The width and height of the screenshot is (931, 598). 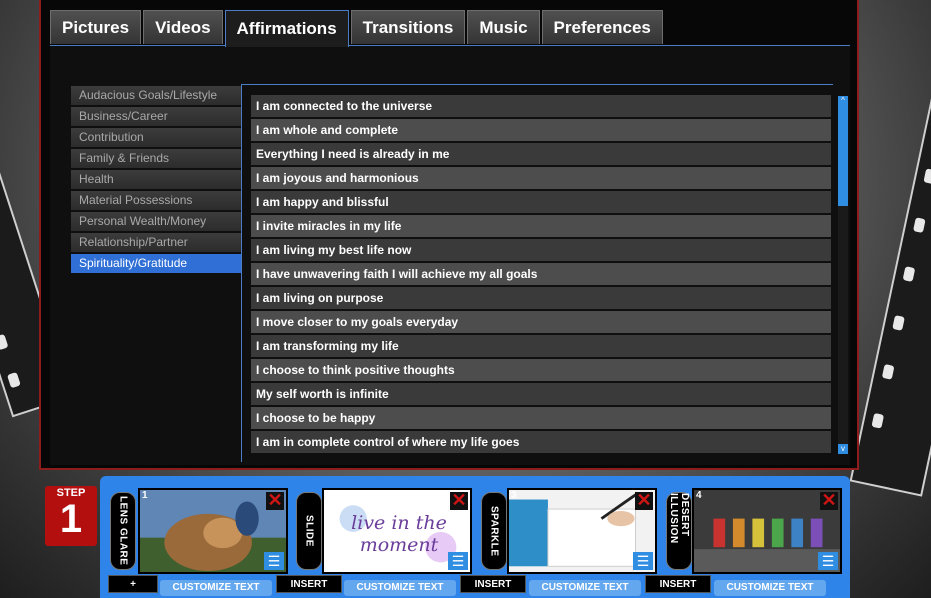 I want to click on transition-label: SLIDE, so click(x=309, y=531).